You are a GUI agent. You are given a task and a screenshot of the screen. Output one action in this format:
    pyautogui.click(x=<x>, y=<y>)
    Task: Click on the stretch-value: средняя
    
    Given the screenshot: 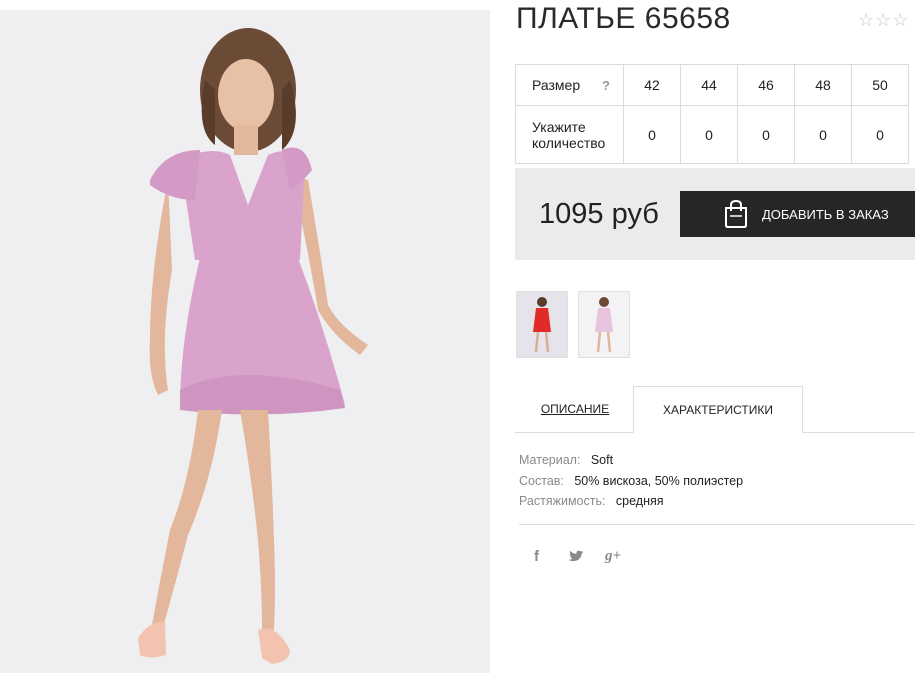 What is the action you would take?
    pyautogui.click(x=639, y=501)
    